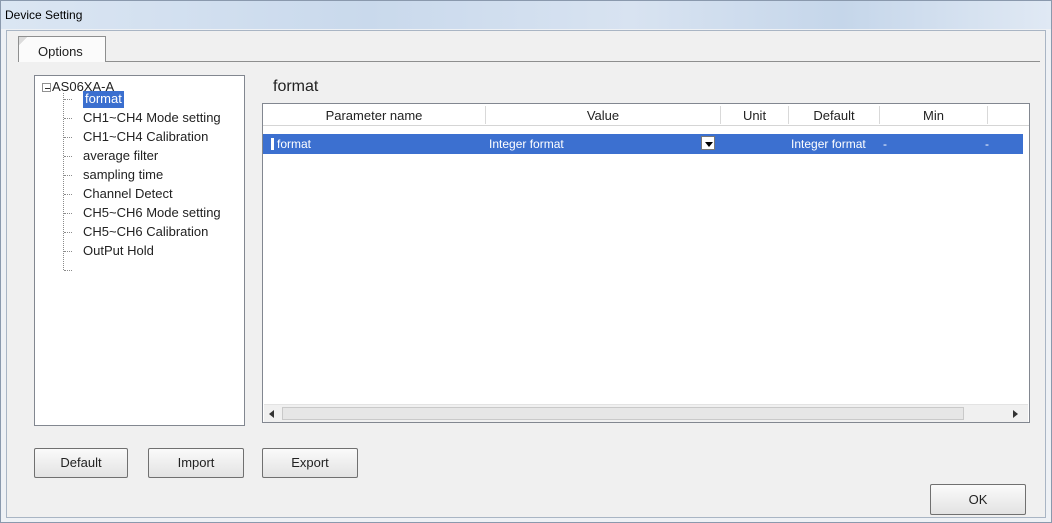 The width and height of the screenshot is (1052, 523). What do you see at coordinates (885, 144) in the screenshot?
I see `cell-min: -` at bounding box center [885, 144].